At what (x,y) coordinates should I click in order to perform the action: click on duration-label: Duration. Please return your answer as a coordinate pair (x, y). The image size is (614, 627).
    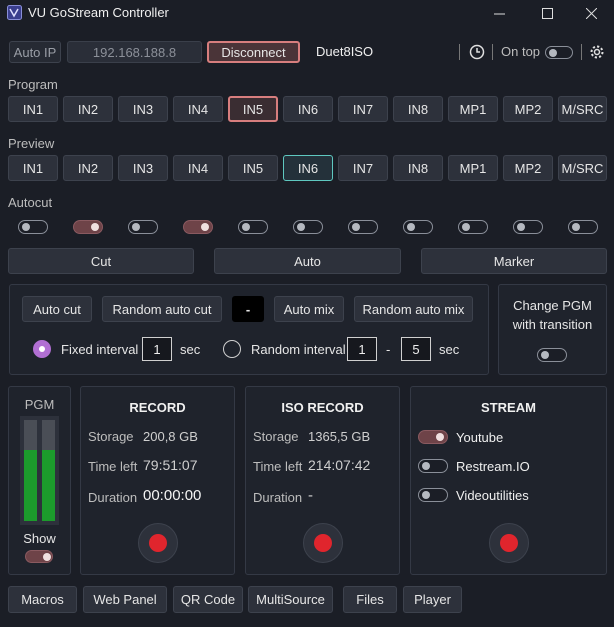
    Looking at the image, I should click on (113, 497).